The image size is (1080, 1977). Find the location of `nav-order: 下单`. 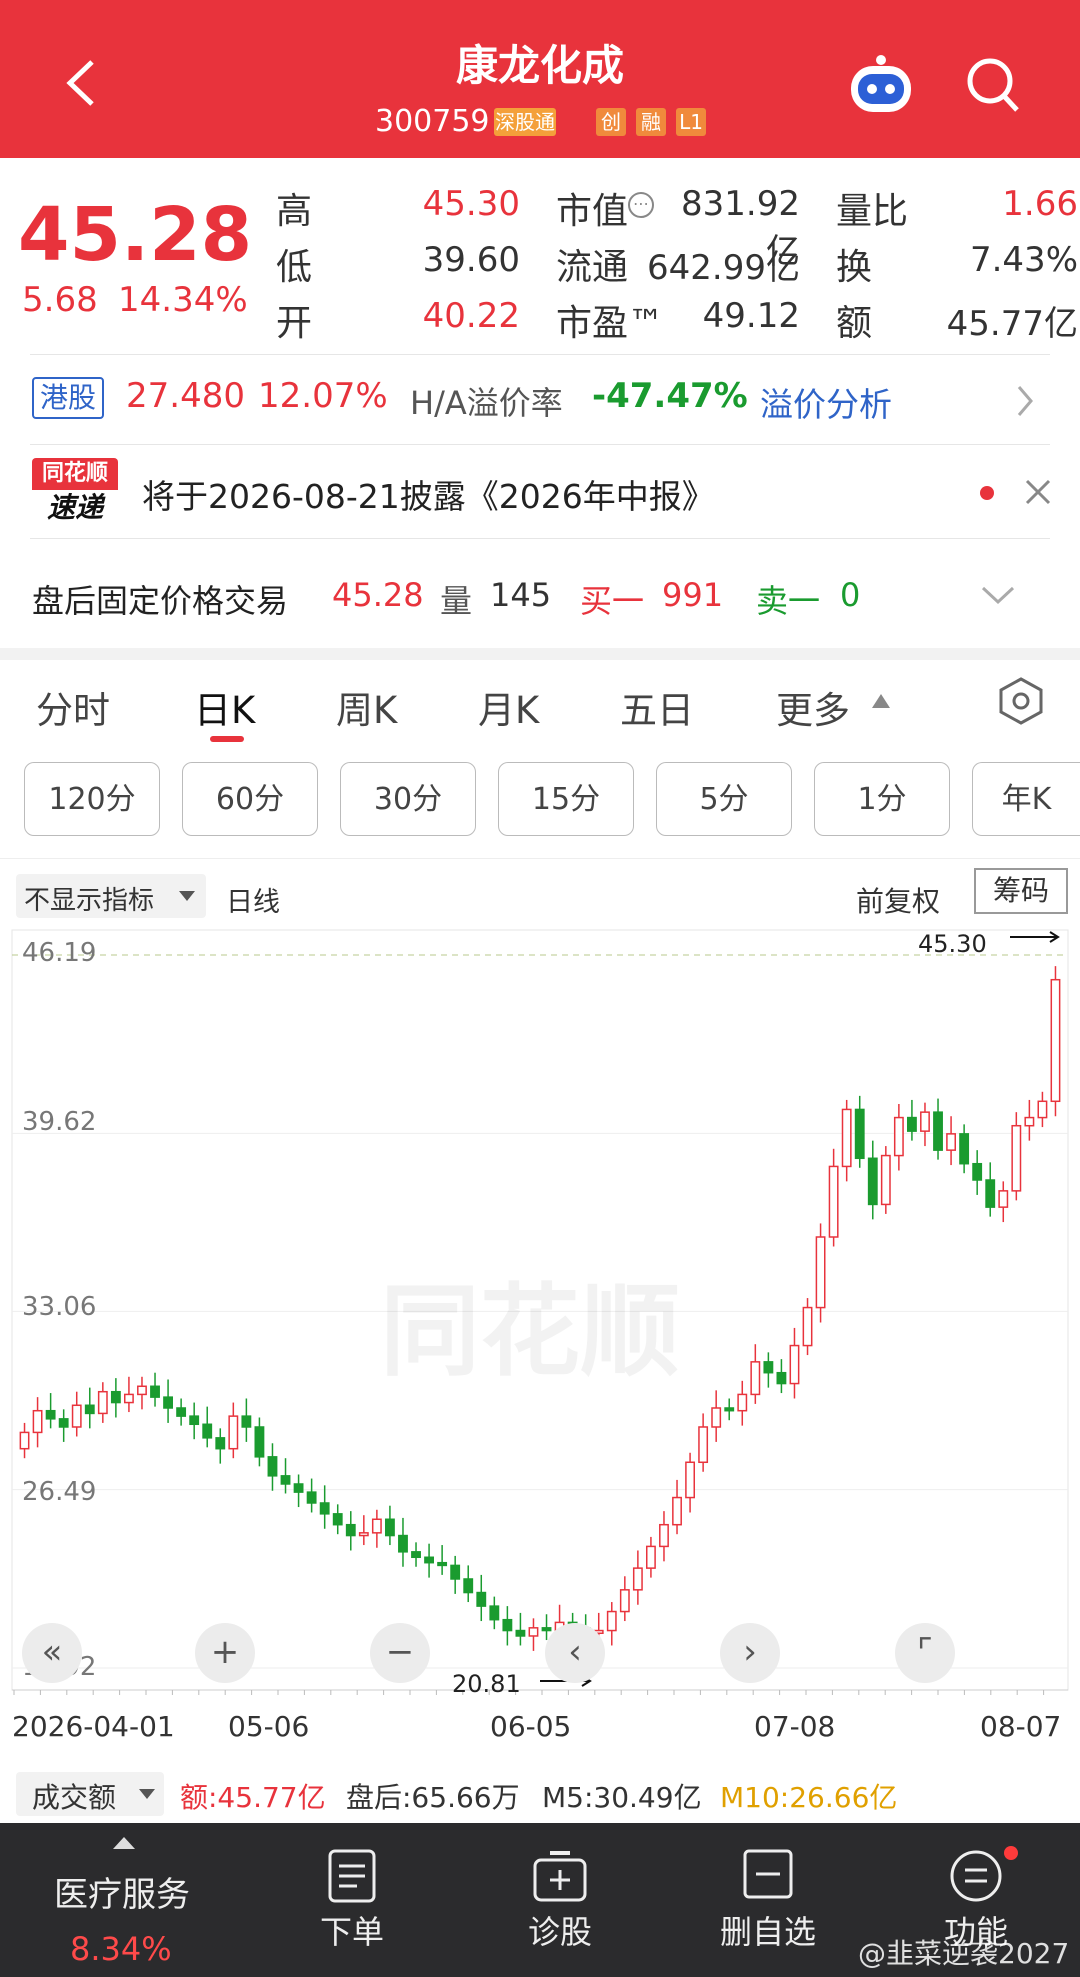

nav-order: 下单 is located at coordinates (352, 1930).